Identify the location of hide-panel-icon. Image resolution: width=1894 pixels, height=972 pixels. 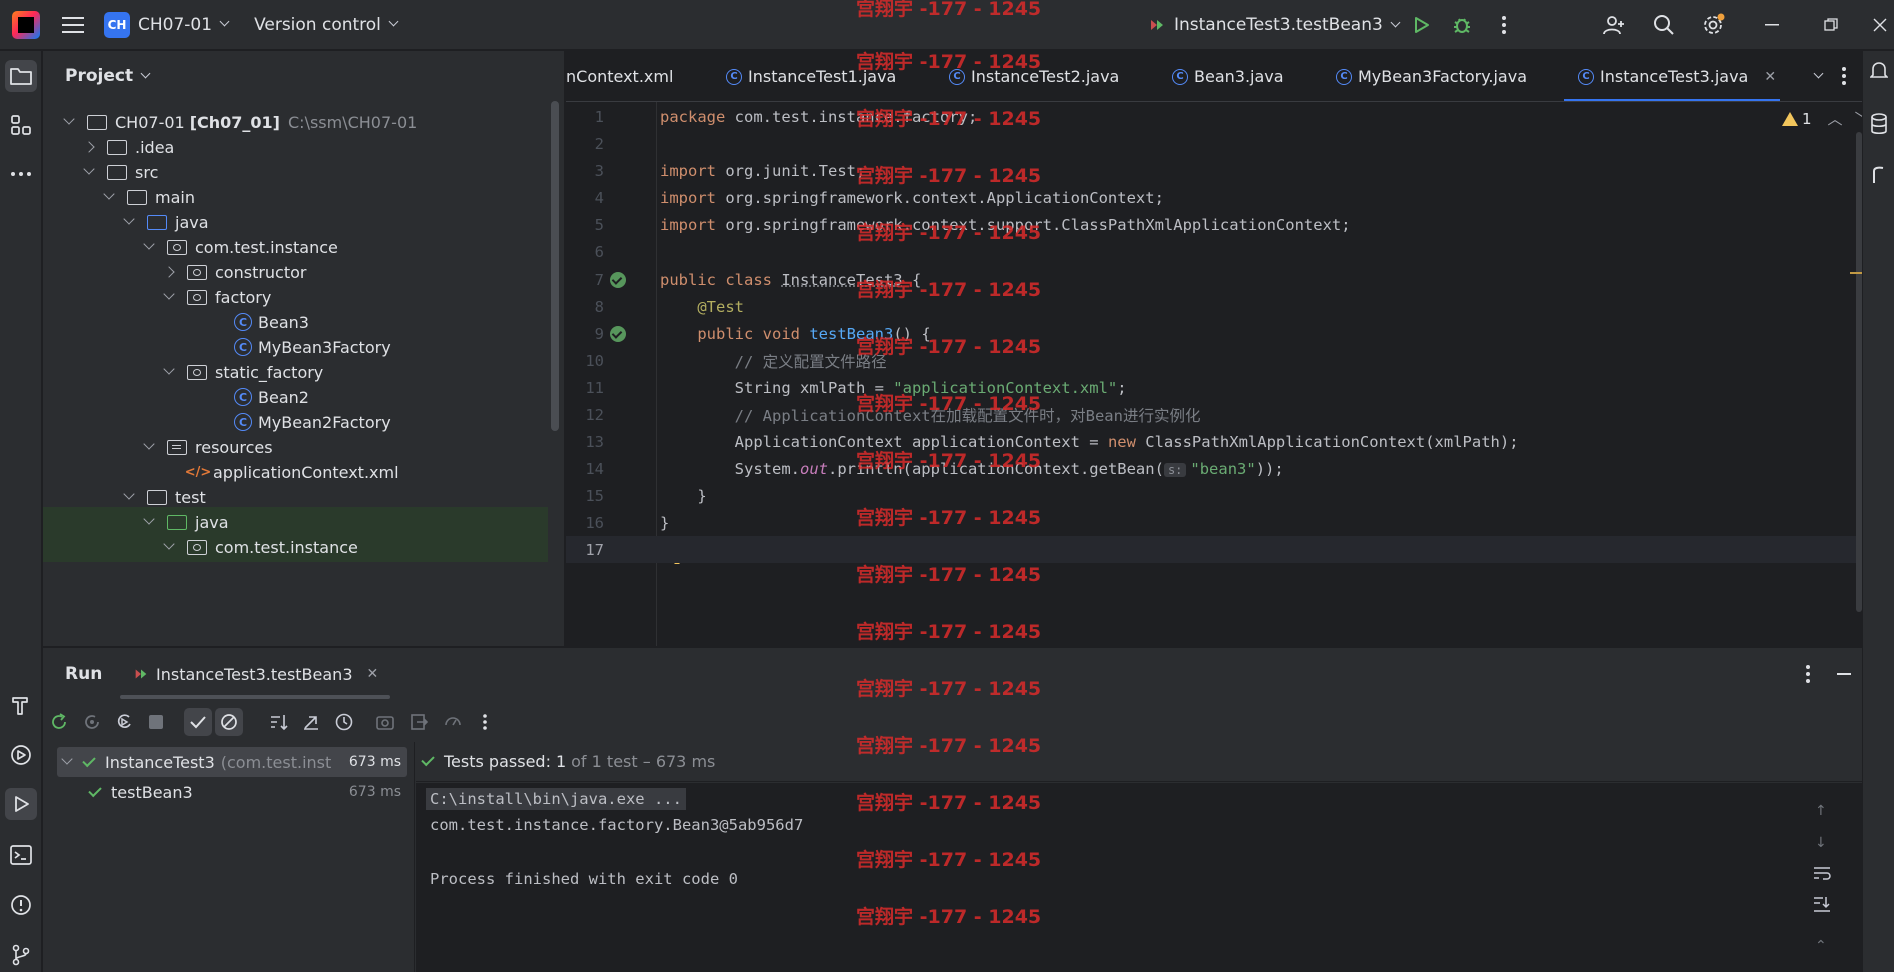
(1844, 674).